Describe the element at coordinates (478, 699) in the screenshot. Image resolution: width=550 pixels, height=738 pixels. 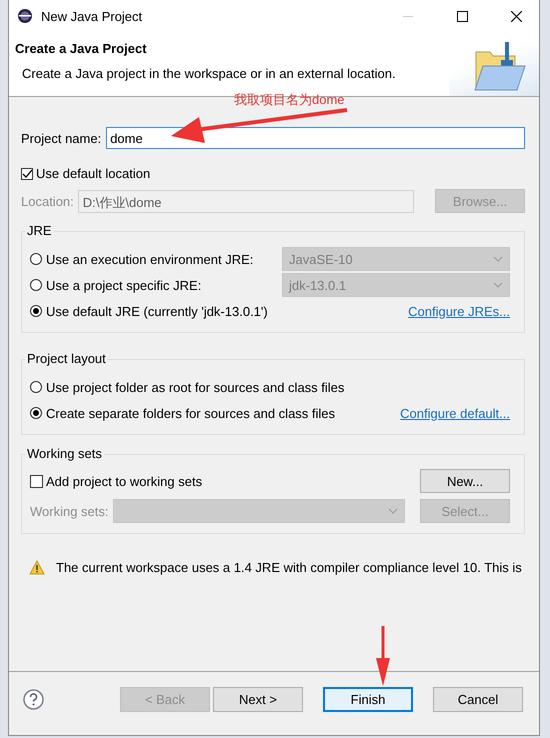
I see `wizard-button: Cancel` at that location.